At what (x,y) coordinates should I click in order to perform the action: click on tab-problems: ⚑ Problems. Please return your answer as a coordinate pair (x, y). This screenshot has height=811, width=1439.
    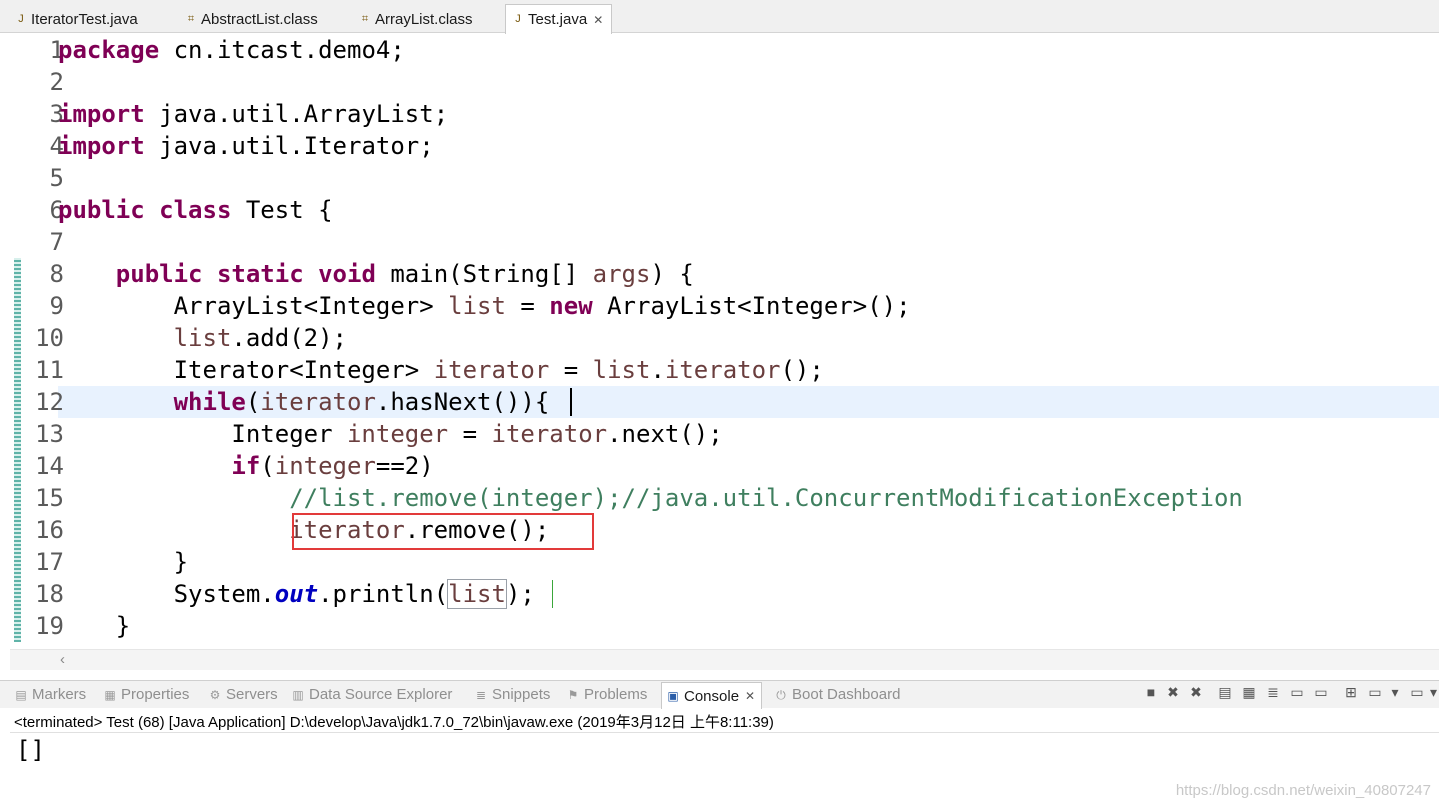
    Looking at the image, I should click on (607, 694).